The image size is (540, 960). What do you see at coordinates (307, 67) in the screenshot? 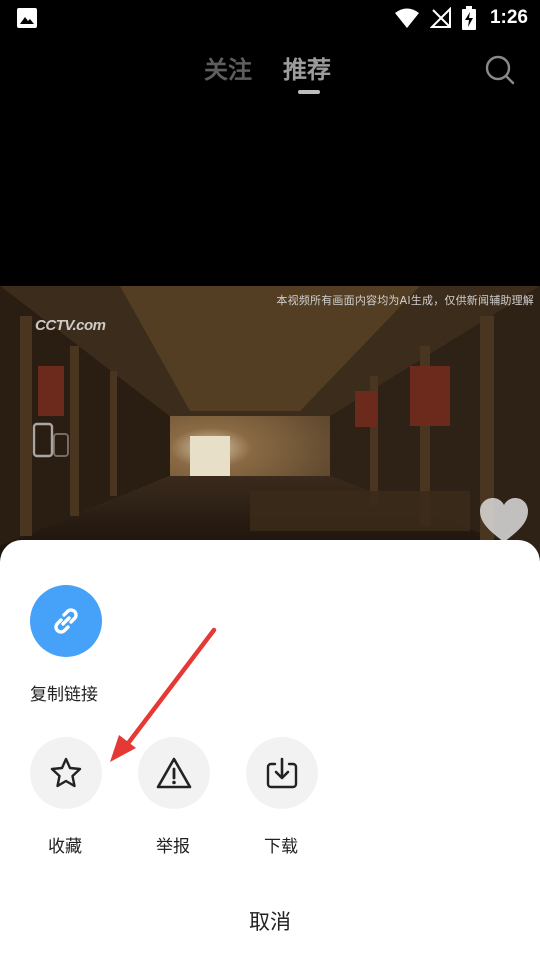
I see `tab-recommend: 推荐` at bounding box center [307, 67].